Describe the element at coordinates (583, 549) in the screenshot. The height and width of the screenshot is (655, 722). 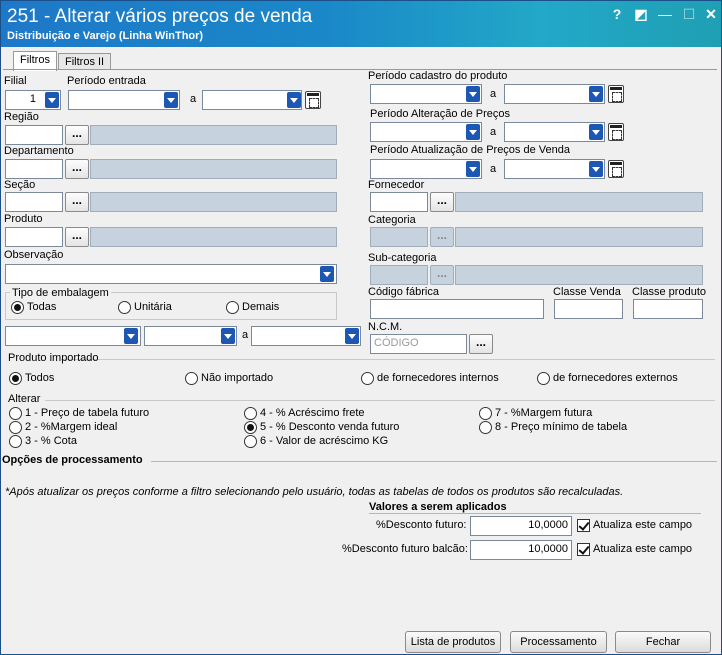
I see `desconto-balcao-atualiza-checkbox` at that location.